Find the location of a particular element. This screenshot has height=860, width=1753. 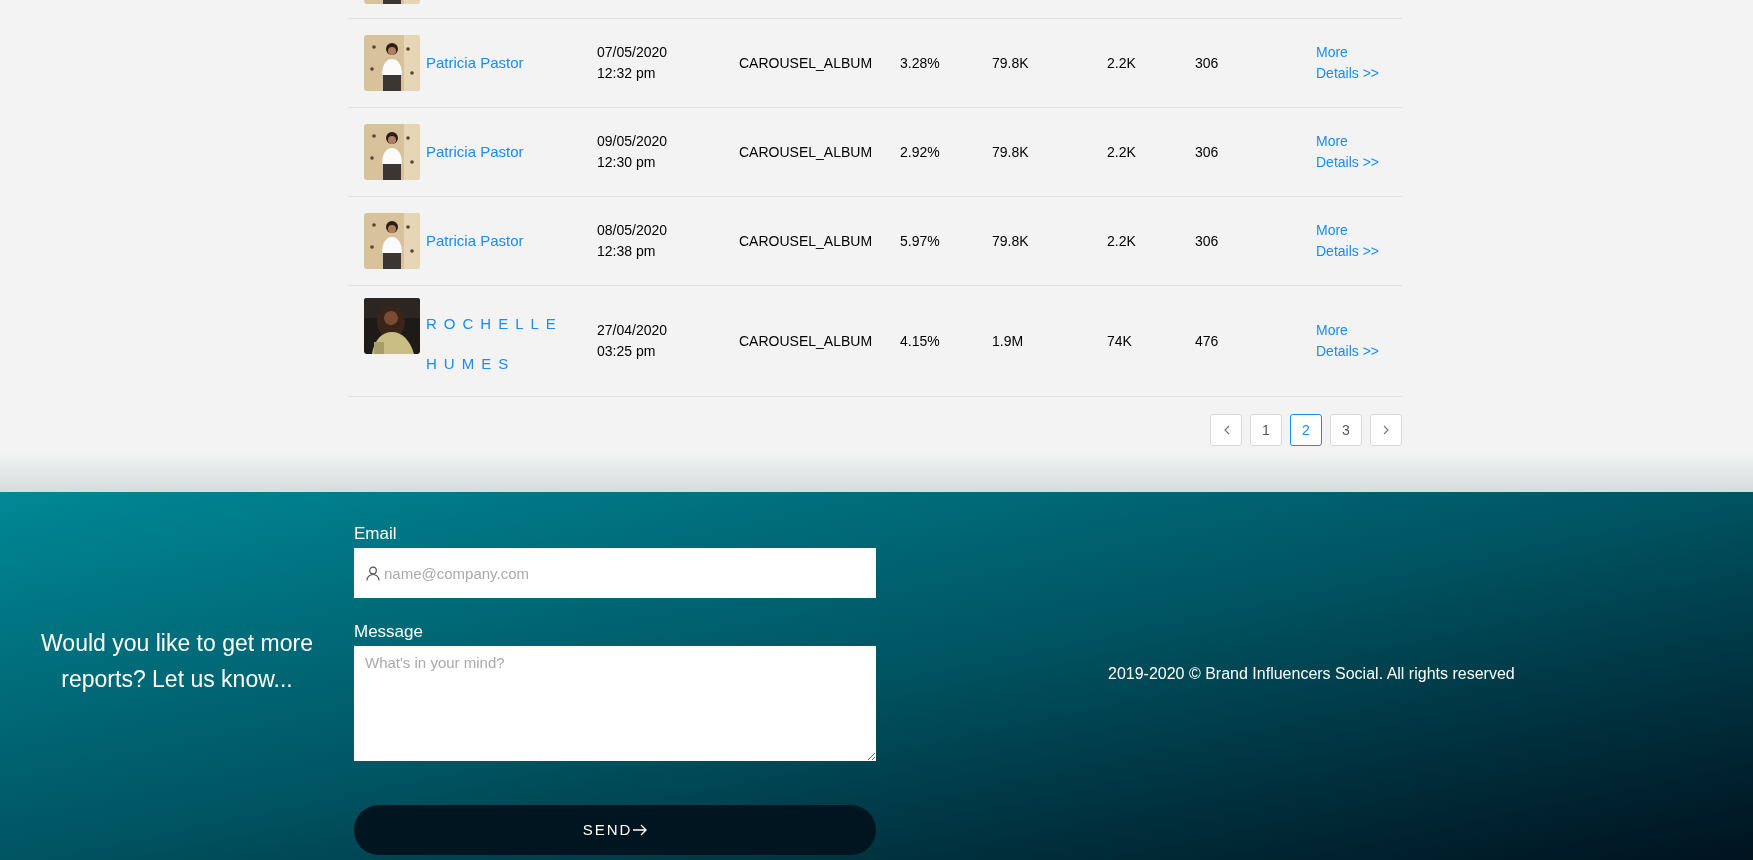

engagement-rate: 5.97% is located at coordinates (920, 240).